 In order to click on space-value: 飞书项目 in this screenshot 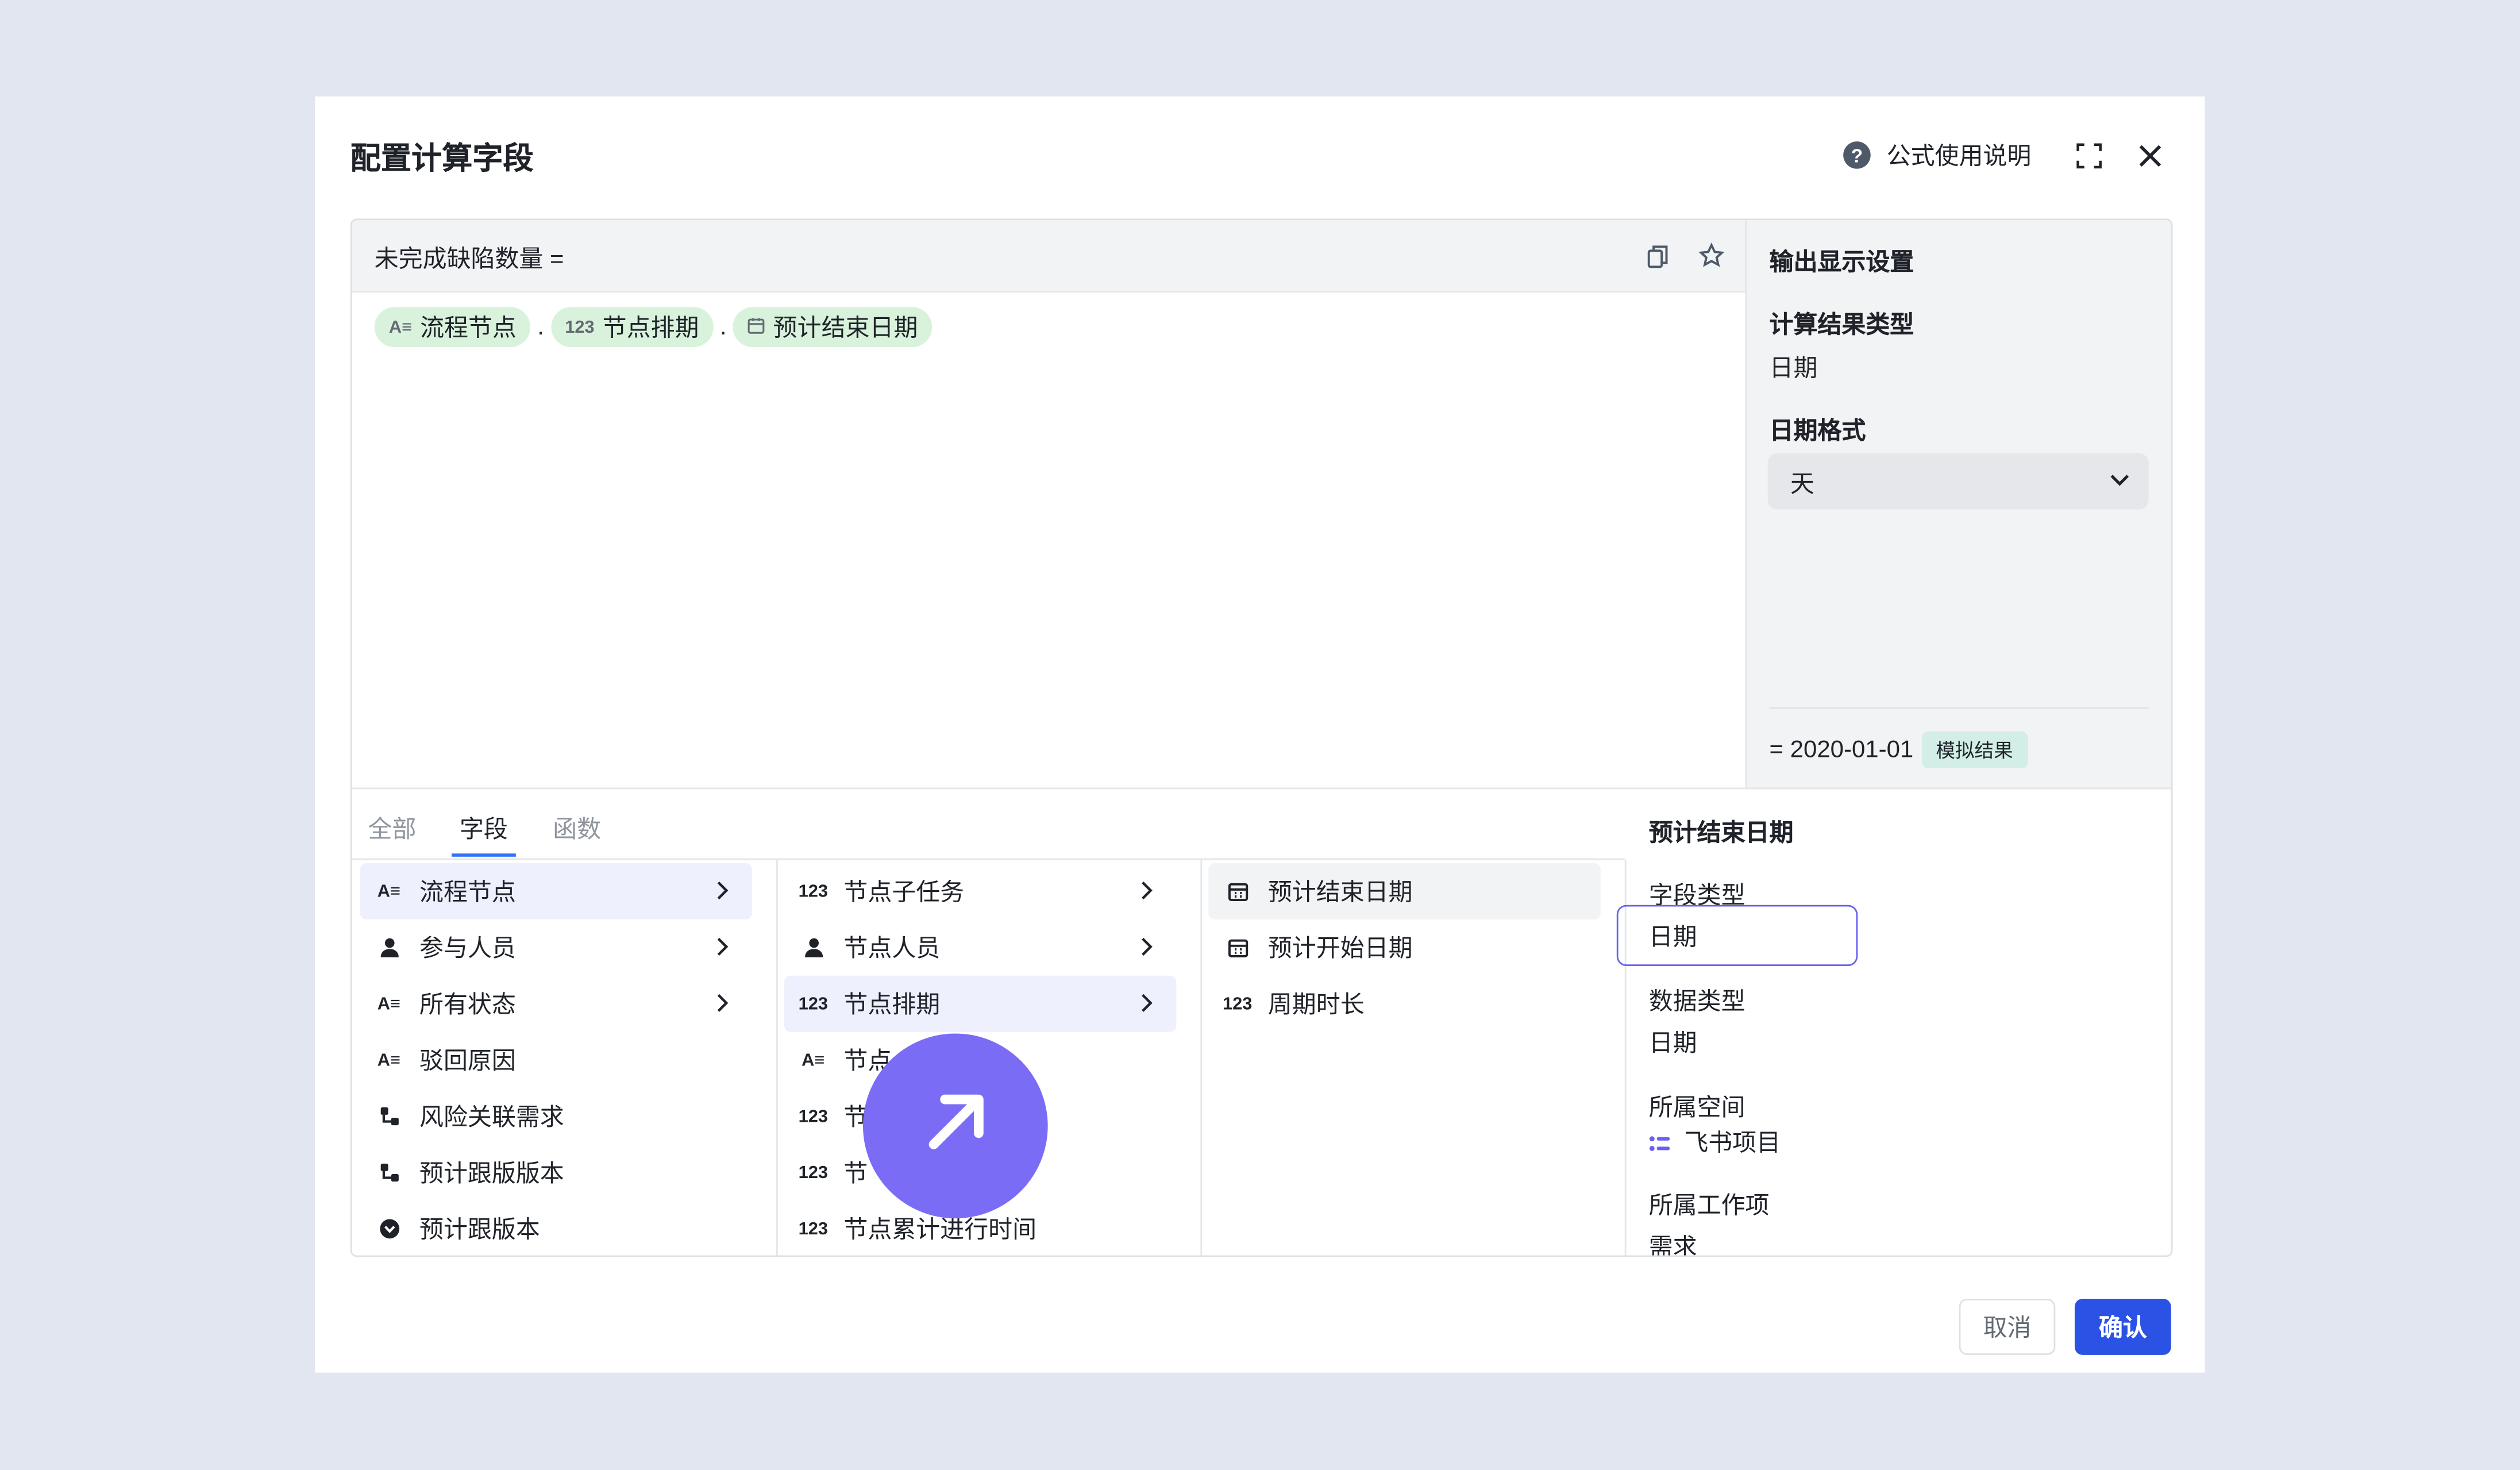, I will do `click(1733, 1143)`.